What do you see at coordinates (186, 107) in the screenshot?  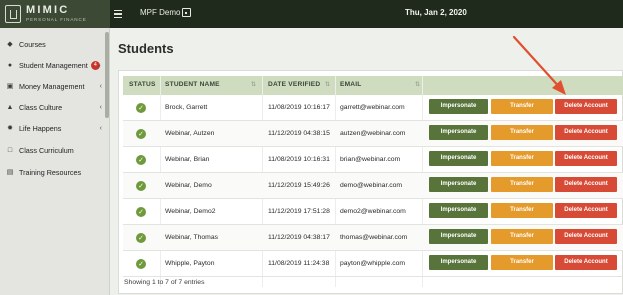 I see `student-name: Brock, Garrett` at bounding box center [186, 107].